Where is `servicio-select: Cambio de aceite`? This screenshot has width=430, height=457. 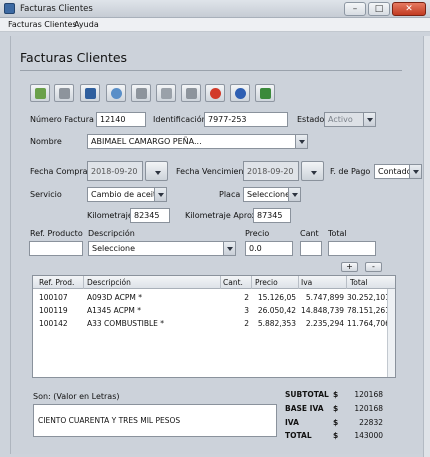
servicio-select: Cambio de aceite is located at coordinates (127, 194).